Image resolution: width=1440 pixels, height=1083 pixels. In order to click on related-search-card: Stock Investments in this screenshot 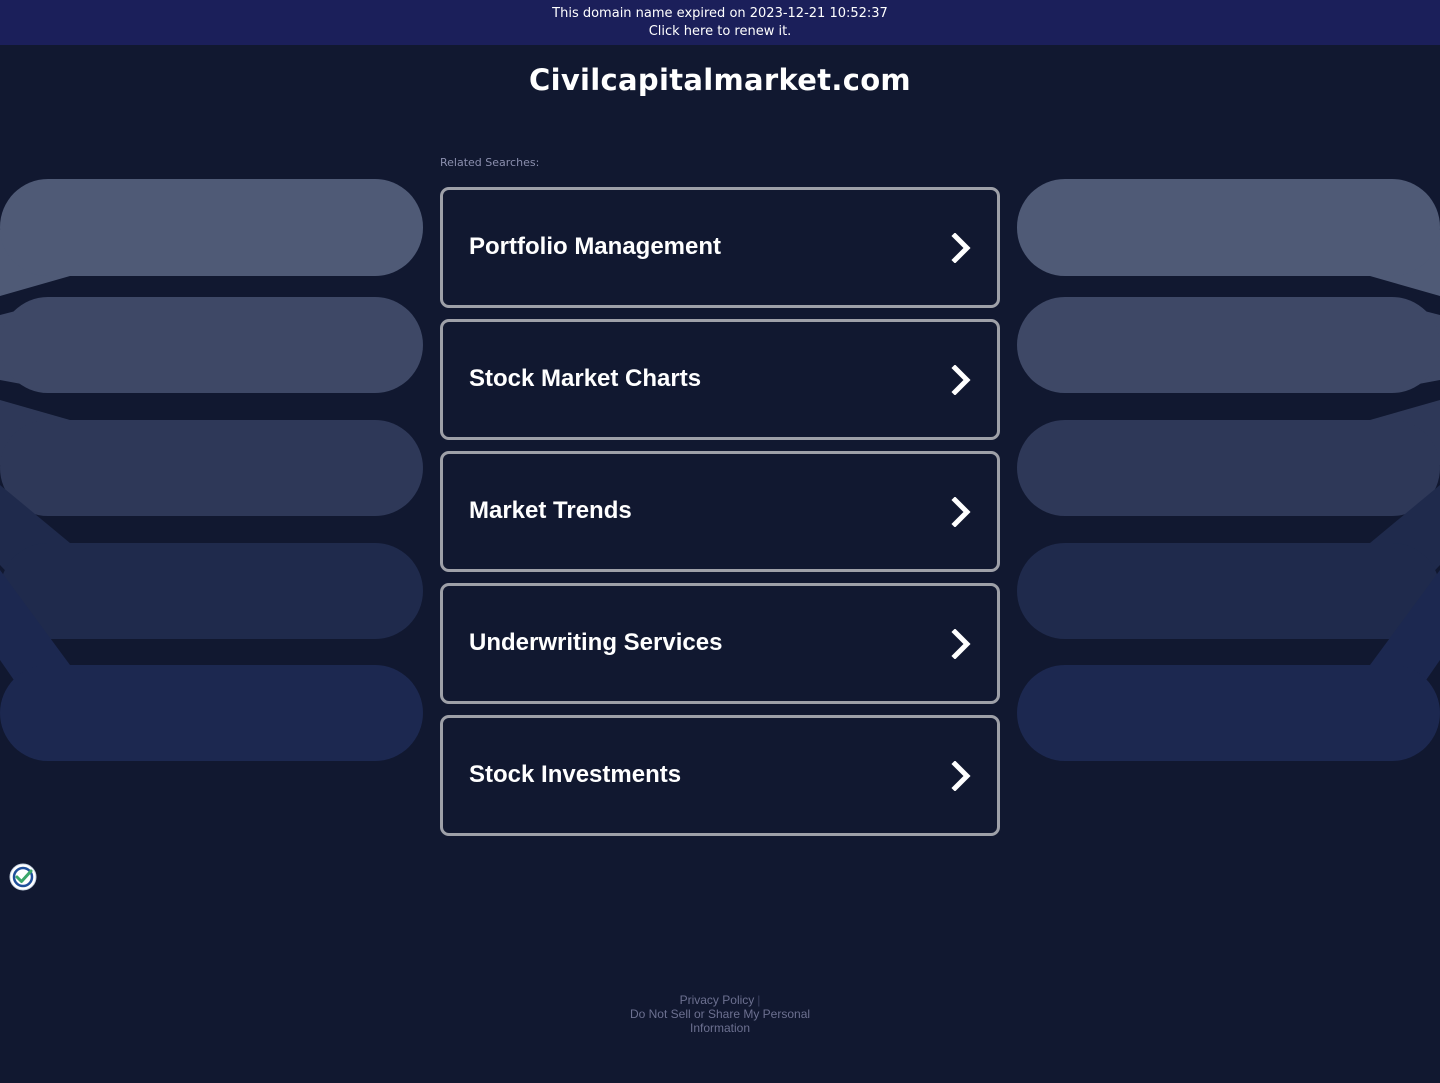, I will do `click(720, 775)`.